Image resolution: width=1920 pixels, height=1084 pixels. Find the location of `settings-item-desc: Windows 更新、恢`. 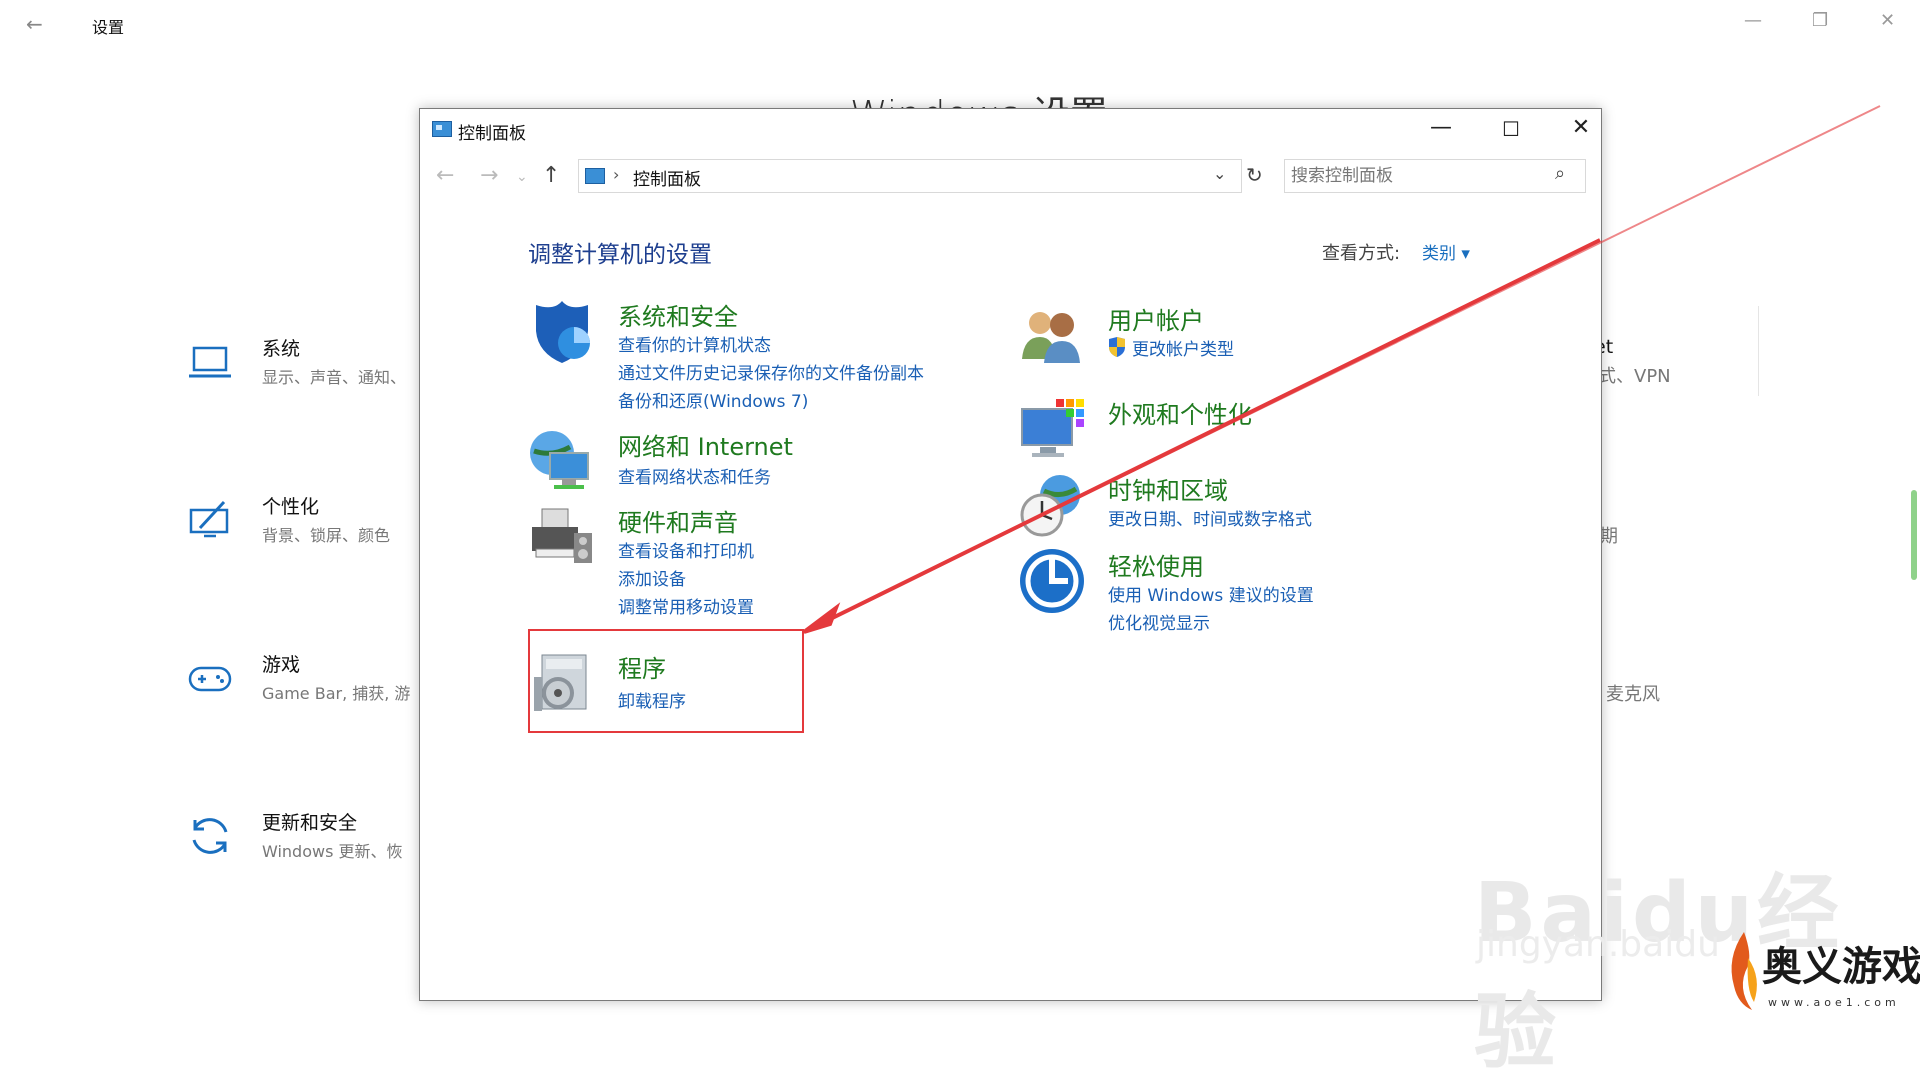

settings-item-desc: Windows 更新、恢 is located at coordinates (332, 851).